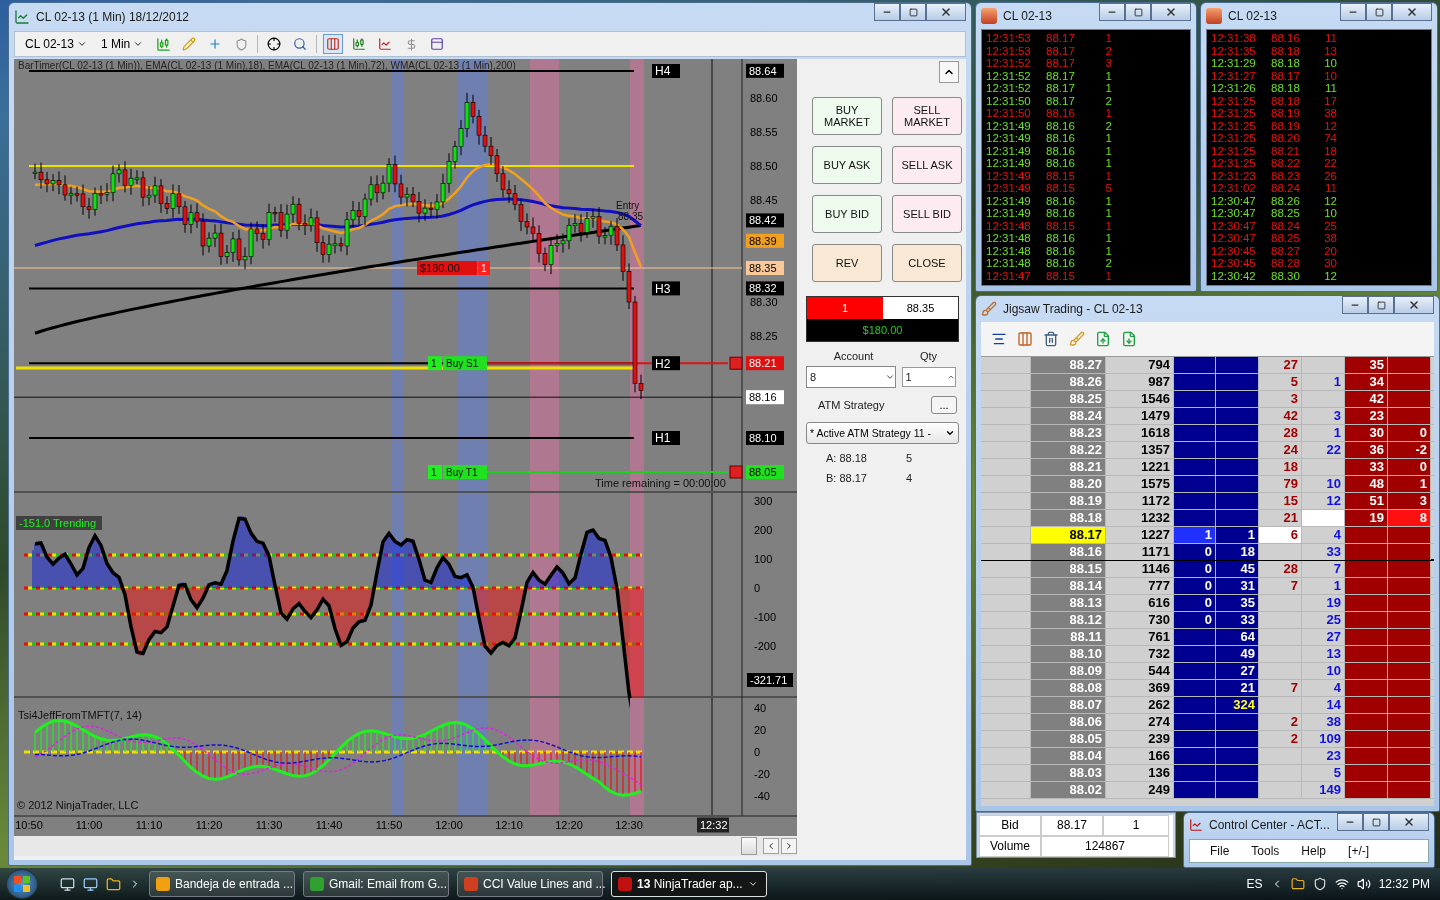 This screenshot has width=1440, height=900. What do you see at coordinates (882, 433) in the screenshot?
I see `atm-strategy-dropdown: * Active ATM Strategy 11 -` at bounding box center [882, 433].